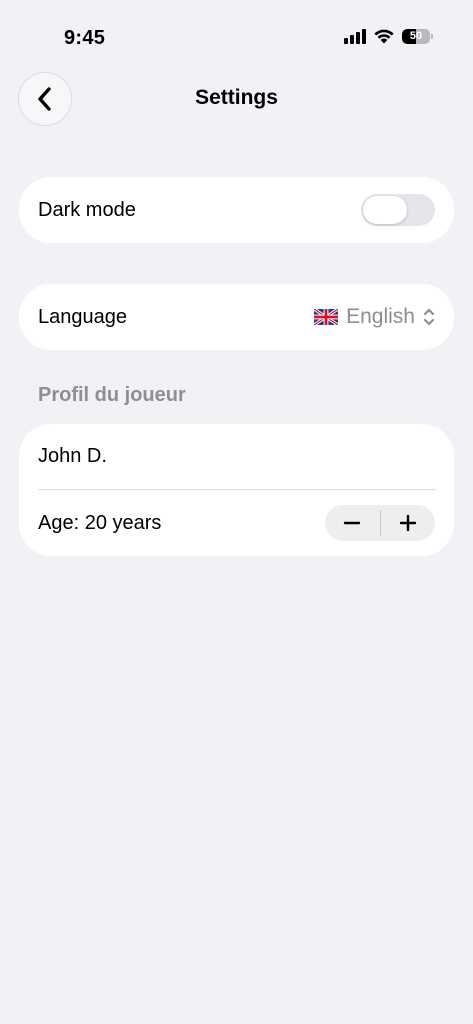 The image size is (473, 1024). I want to click on plus-icon, so click(407, 523).